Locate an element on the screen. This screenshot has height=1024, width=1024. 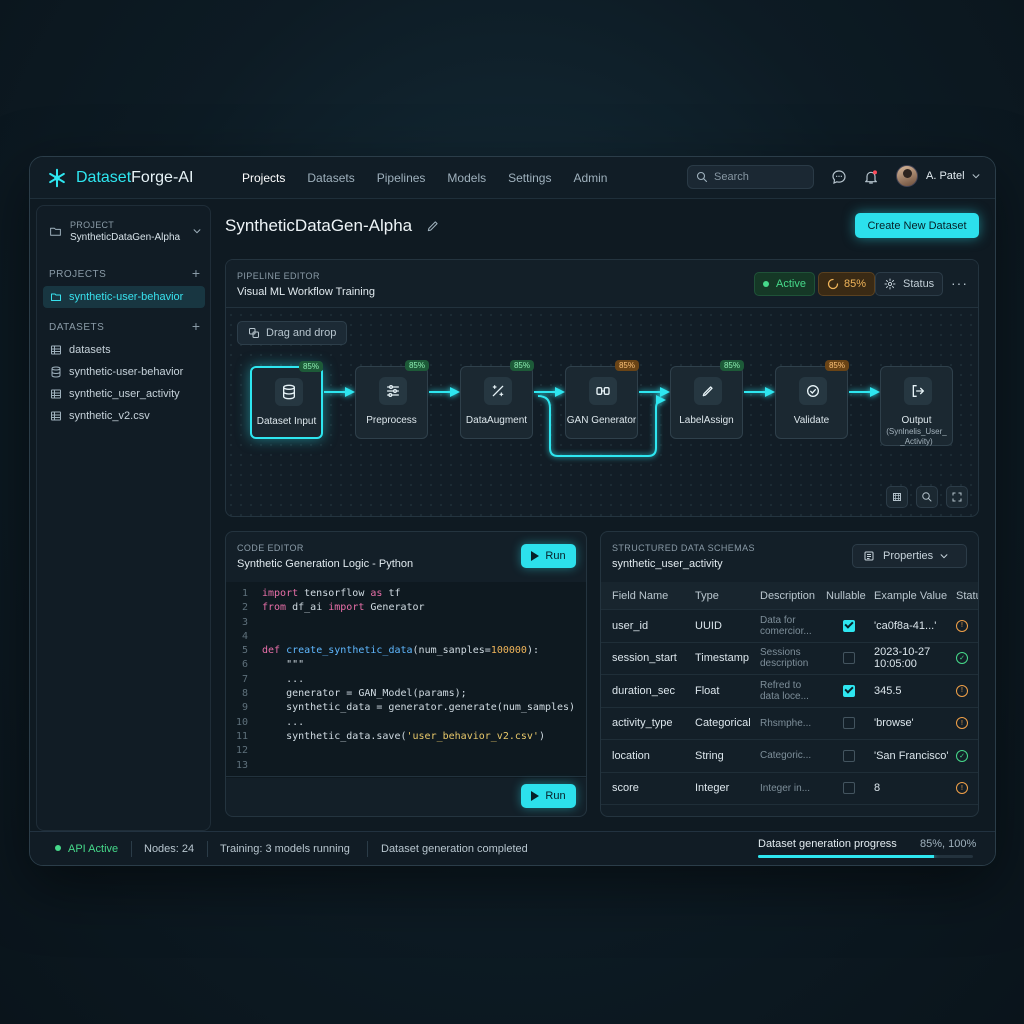
grid-icon is located at coordinates (897, 497).